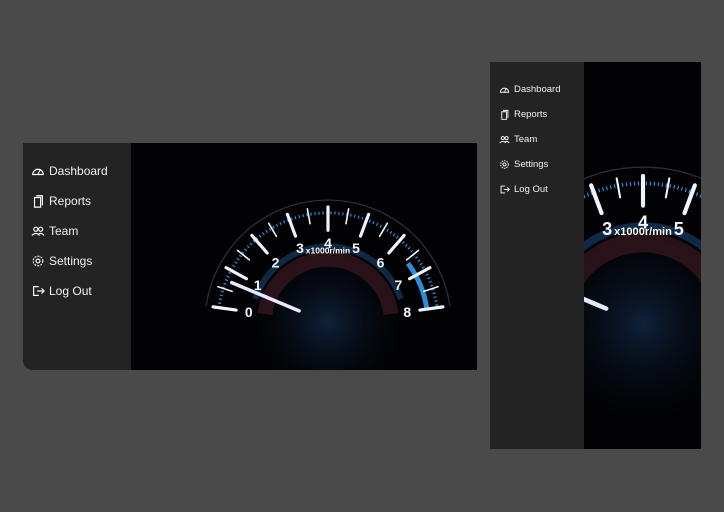 The image size is (724, 512). I want to click on hero-image: 012345678x1000r/min, so click(642, 255).